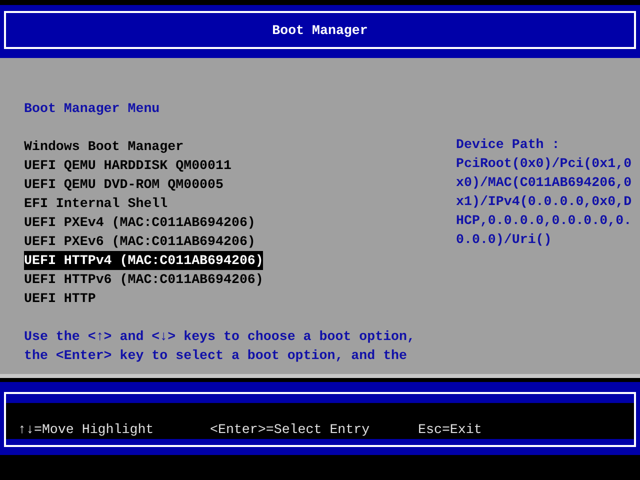 Image resolution: width=640 pixels, height=480 pixels. What do you see at coordinates (216, 356) in the screenshot?
I see `help-text: the <Enter> key to select a boot option, and the` at bounding box center [216, 356].